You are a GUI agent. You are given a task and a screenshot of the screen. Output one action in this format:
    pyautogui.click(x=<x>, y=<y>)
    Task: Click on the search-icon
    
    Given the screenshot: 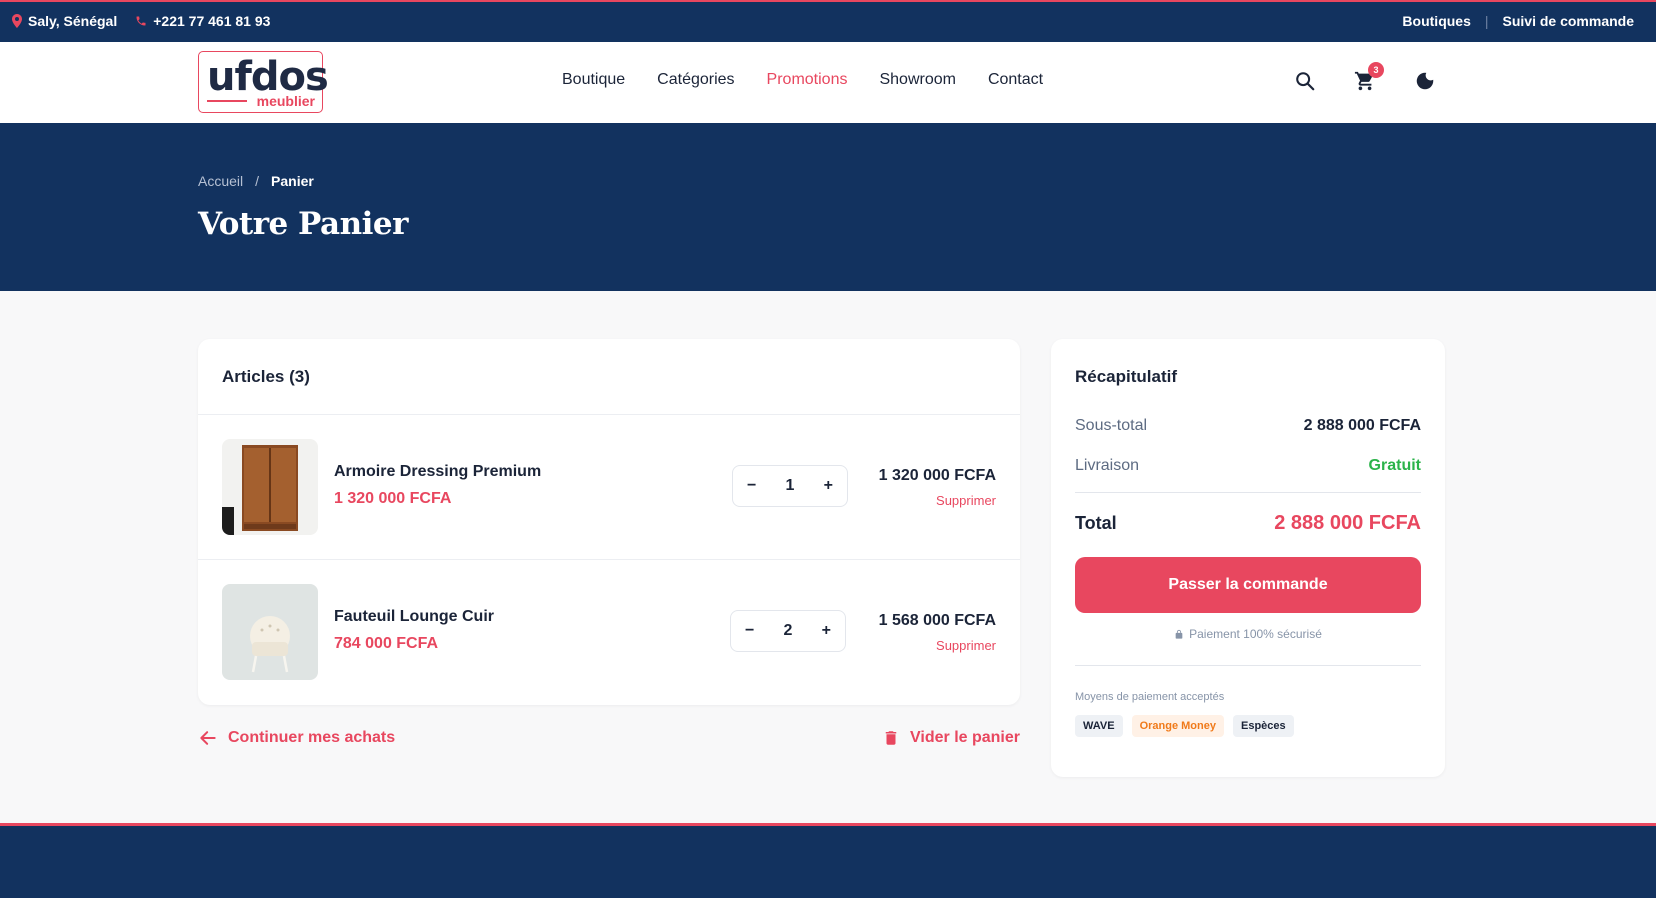 What is the action you would take?
    pyautogui.click(x=1305, y=81)
    